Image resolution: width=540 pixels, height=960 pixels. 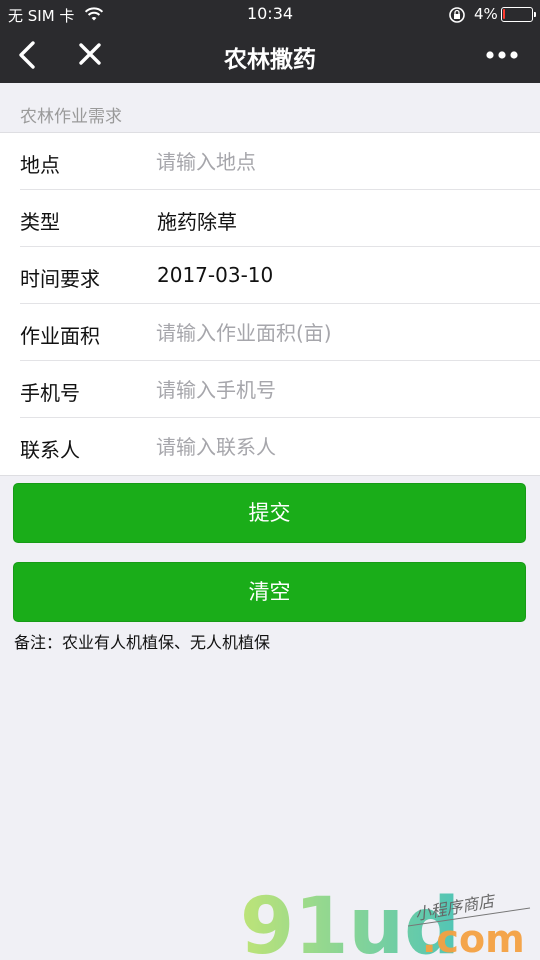 I want to click on nav-bar: 农林撒药, so click(x=270, y=55).